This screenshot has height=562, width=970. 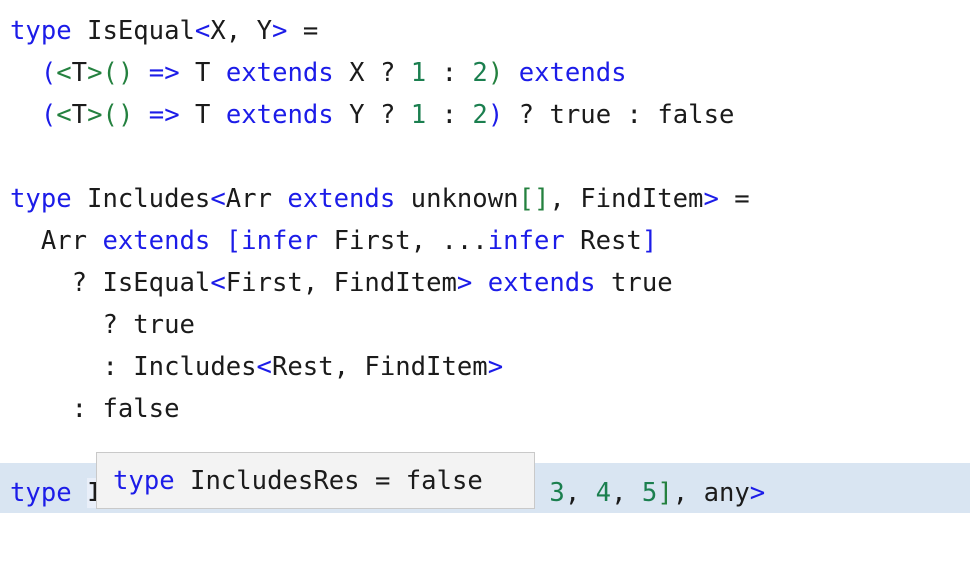 I want to click on code-line: : Includes<Rest, FindItem>, so click(x=485, y=367).